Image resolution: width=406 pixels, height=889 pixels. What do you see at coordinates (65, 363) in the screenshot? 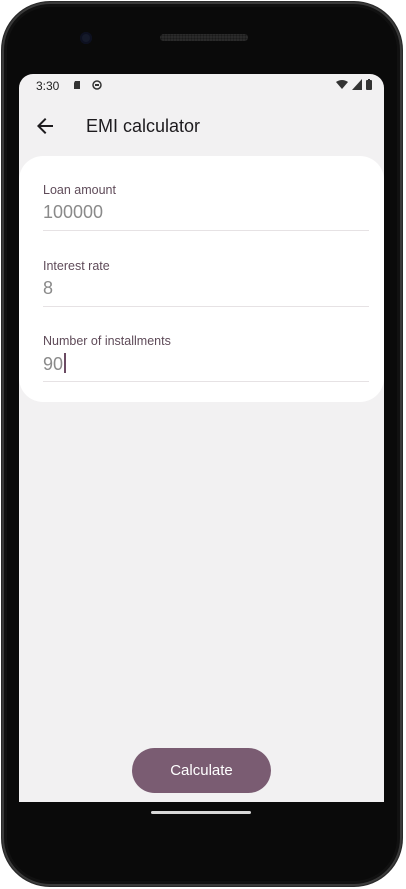
I see `text-cursor` at bounding box center [65, 363].